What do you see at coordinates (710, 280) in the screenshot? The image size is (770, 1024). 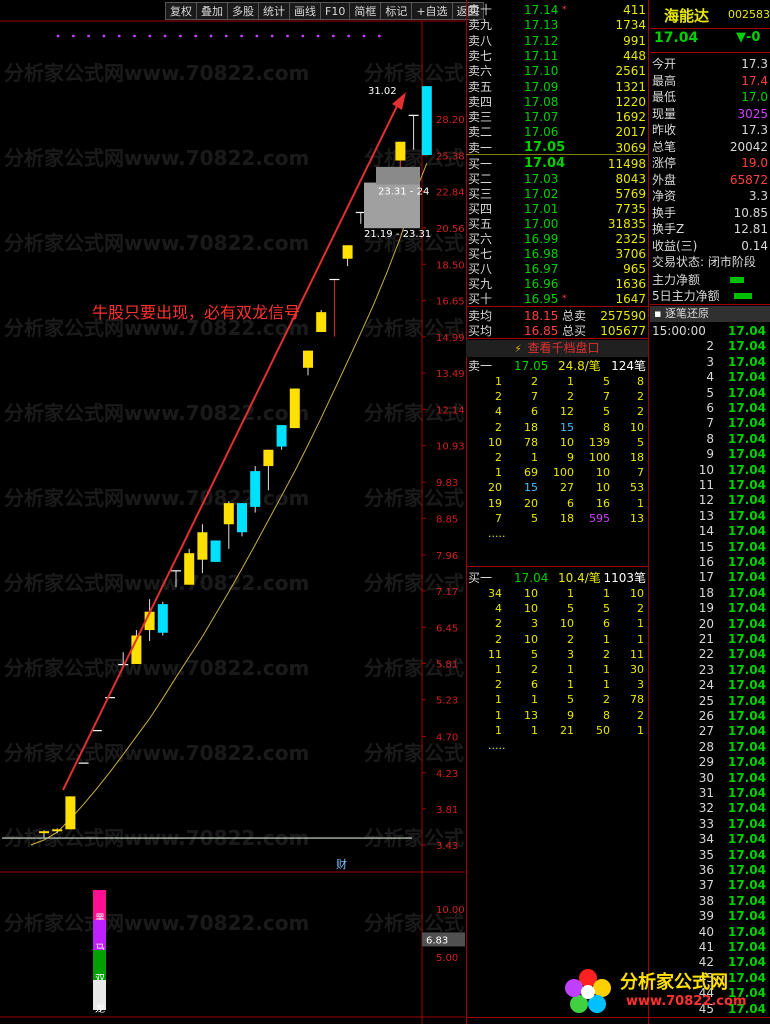 I see `main-flow-row: 主力净额` at bounding box center [710, 280].